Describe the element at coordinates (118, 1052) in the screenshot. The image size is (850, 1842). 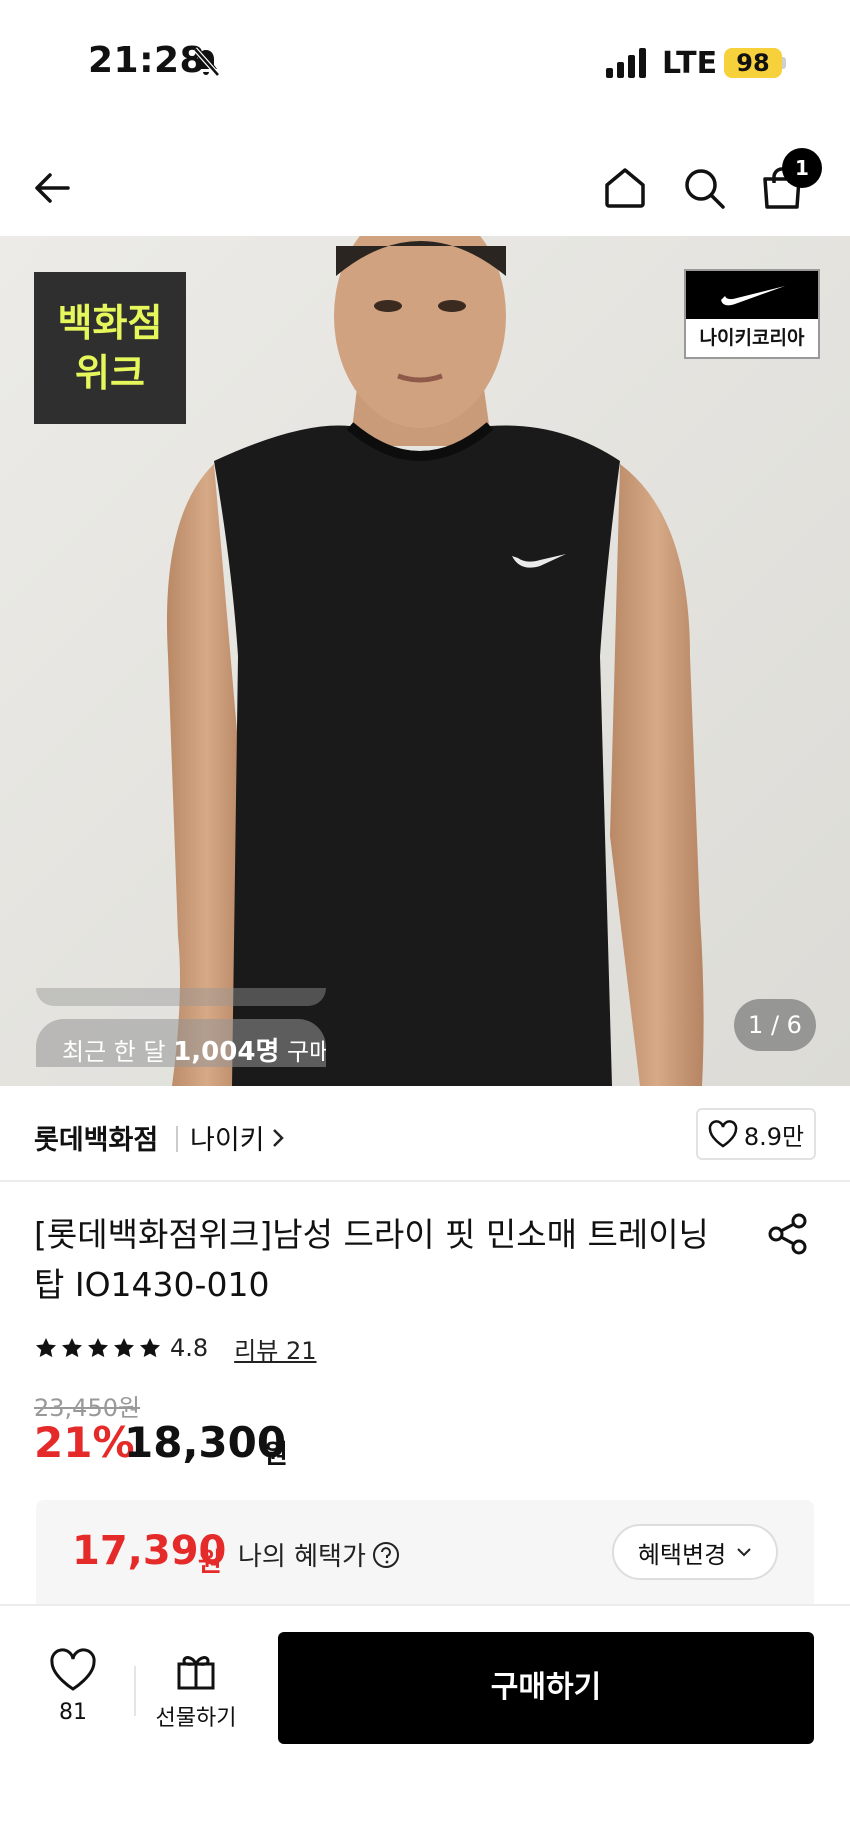
I see `ticker-prefix: 최근 한 달` at that location.